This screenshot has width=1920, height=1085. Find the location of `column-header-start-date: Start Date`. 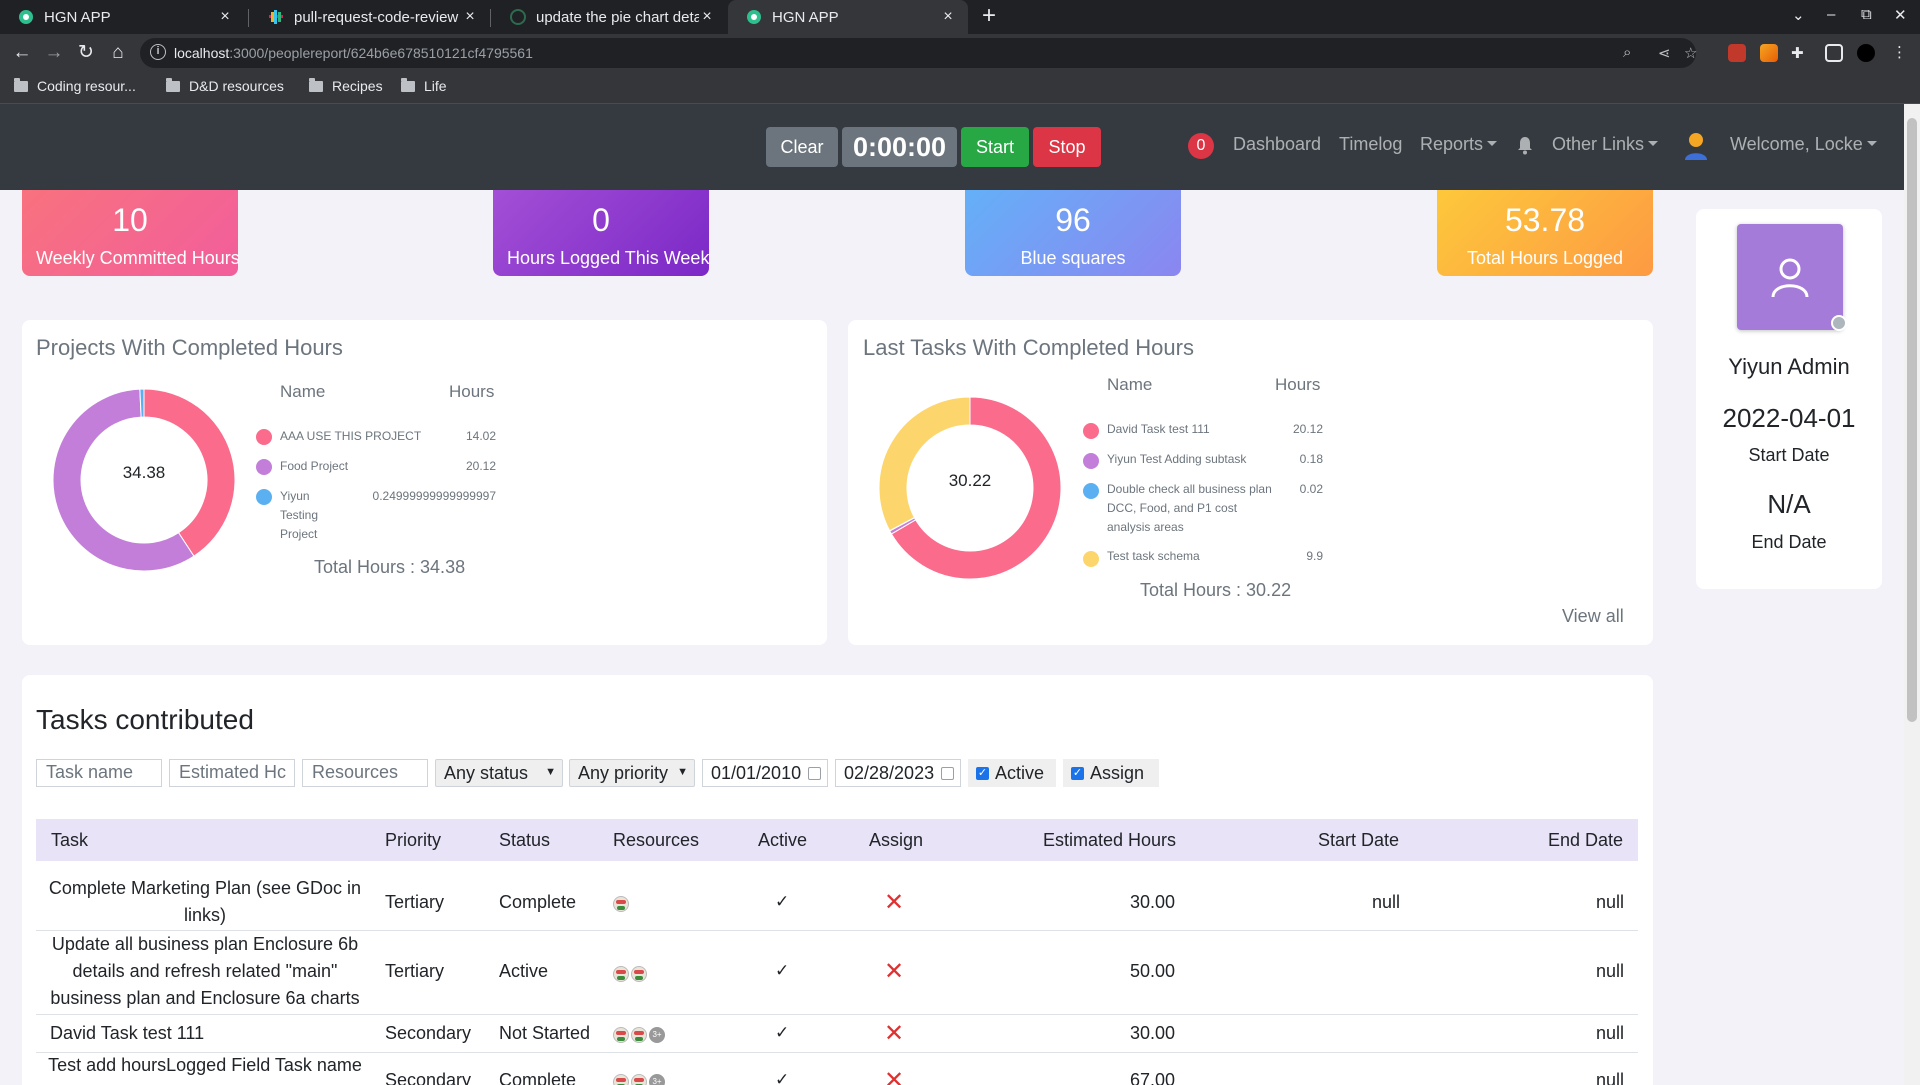

column-header-start-date: Start Date is located at coordinates (1358, 840).